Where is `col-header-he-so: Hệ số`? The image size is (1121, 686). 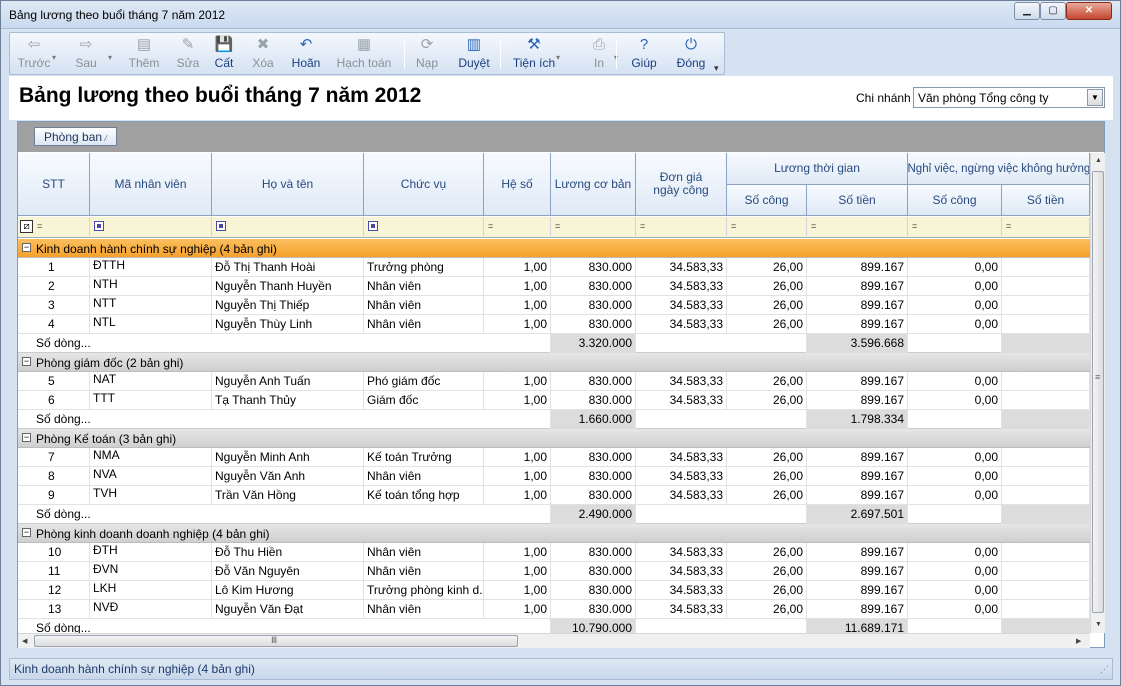 col-header-he-so: Hệ số is located at coordinates (517, 184).